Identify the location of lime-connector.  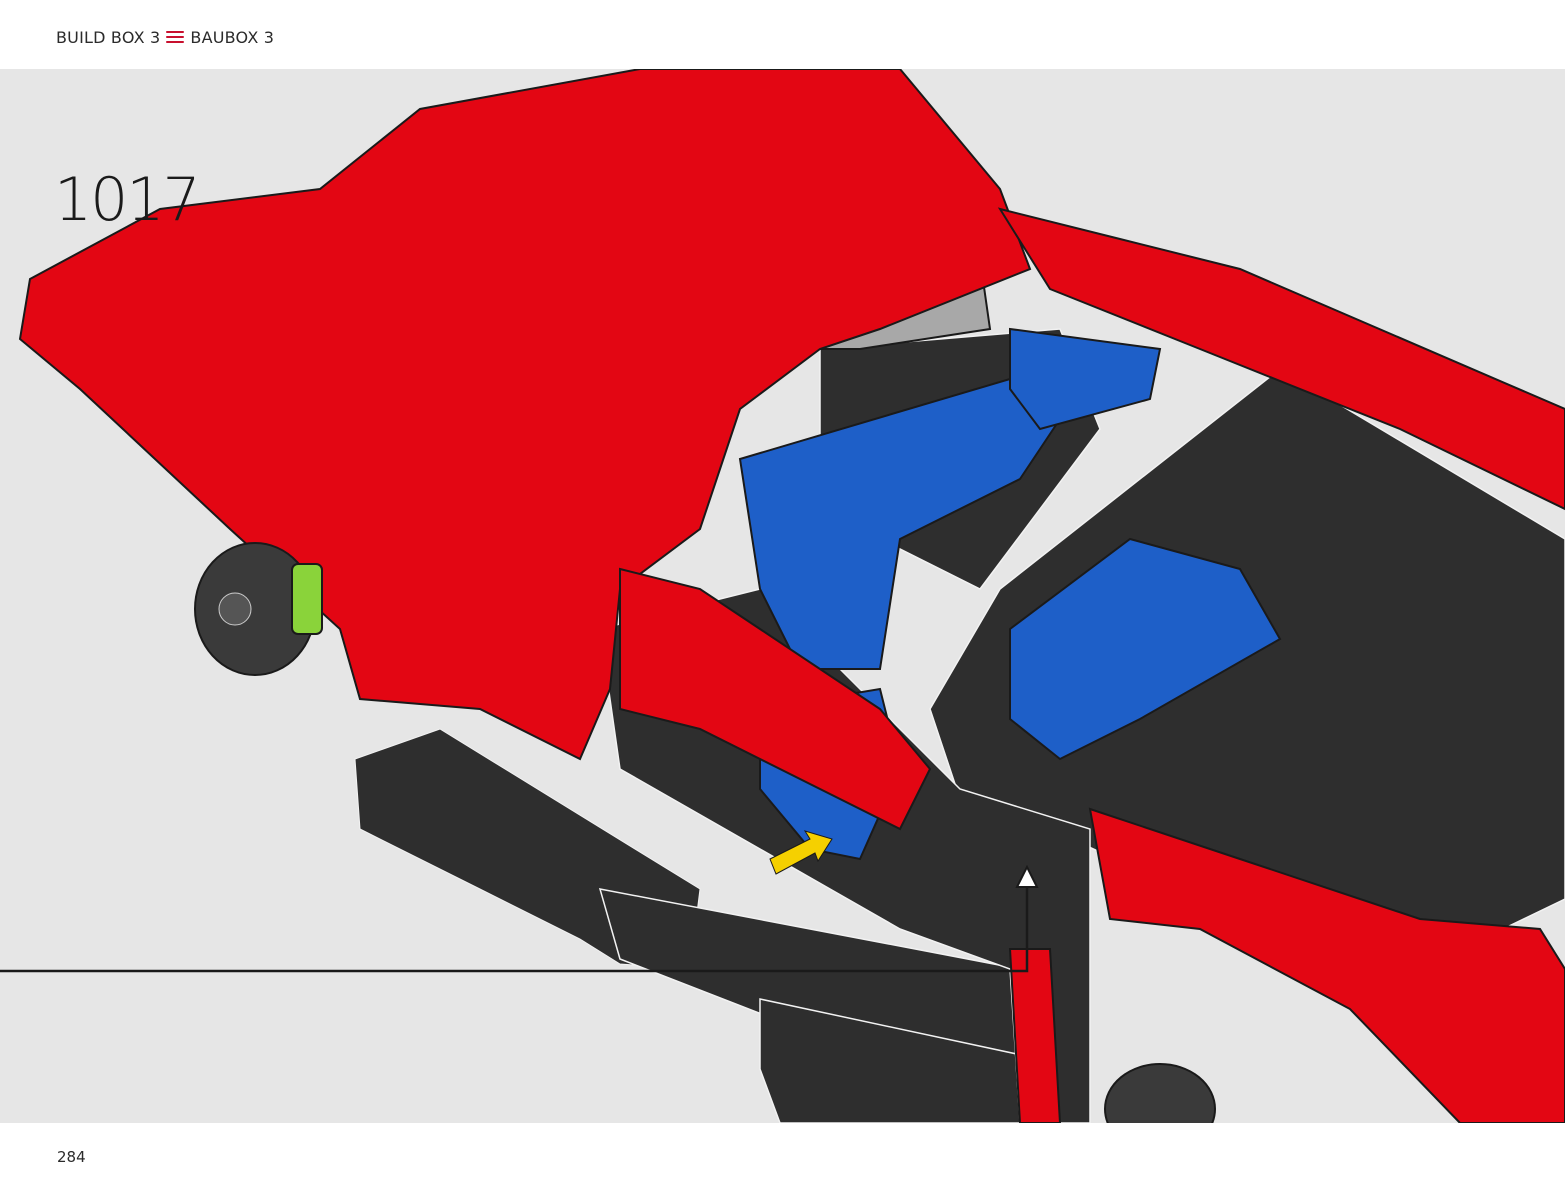
(307, 599).